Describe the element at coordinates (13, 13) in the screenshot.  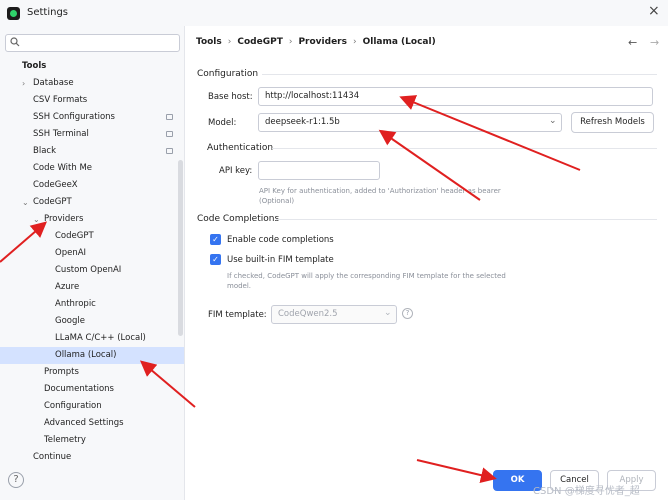
I see `app-icon` at that location.